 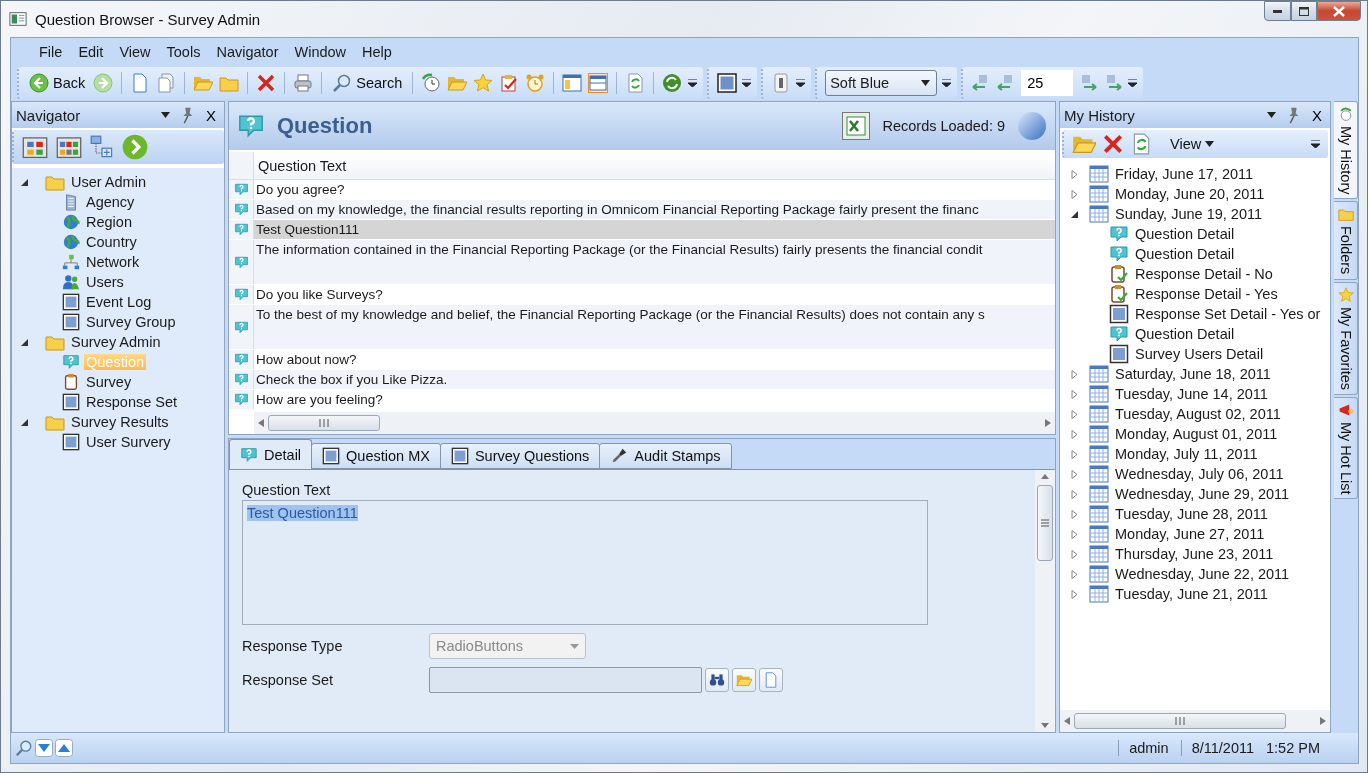 What do you see at coordinates (1228, 314) in the screenshot?
I see `history-item: Response Set Detail - Yes or` at bounding box center [1228, 314].